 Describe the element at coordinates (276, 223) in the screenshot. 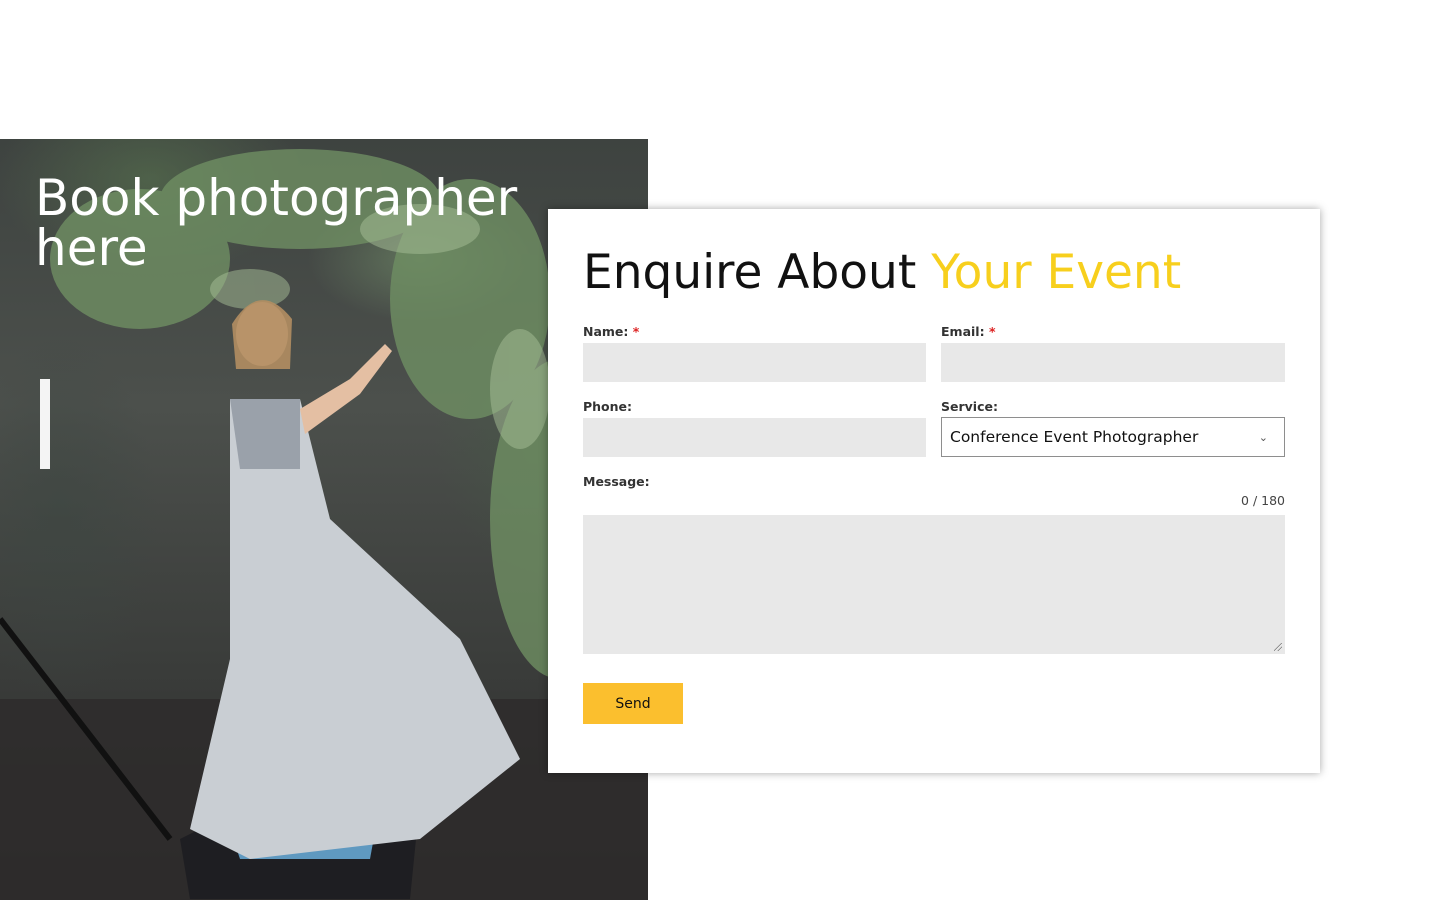

I see `hero-title: Book photographer here` at that location.